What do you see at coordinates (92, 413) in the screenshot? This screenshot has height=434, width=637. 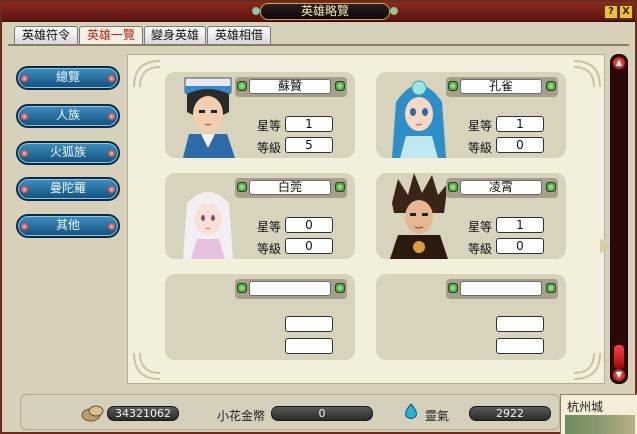 I see `gold-coins-icon` at bounding box center [92, 413].